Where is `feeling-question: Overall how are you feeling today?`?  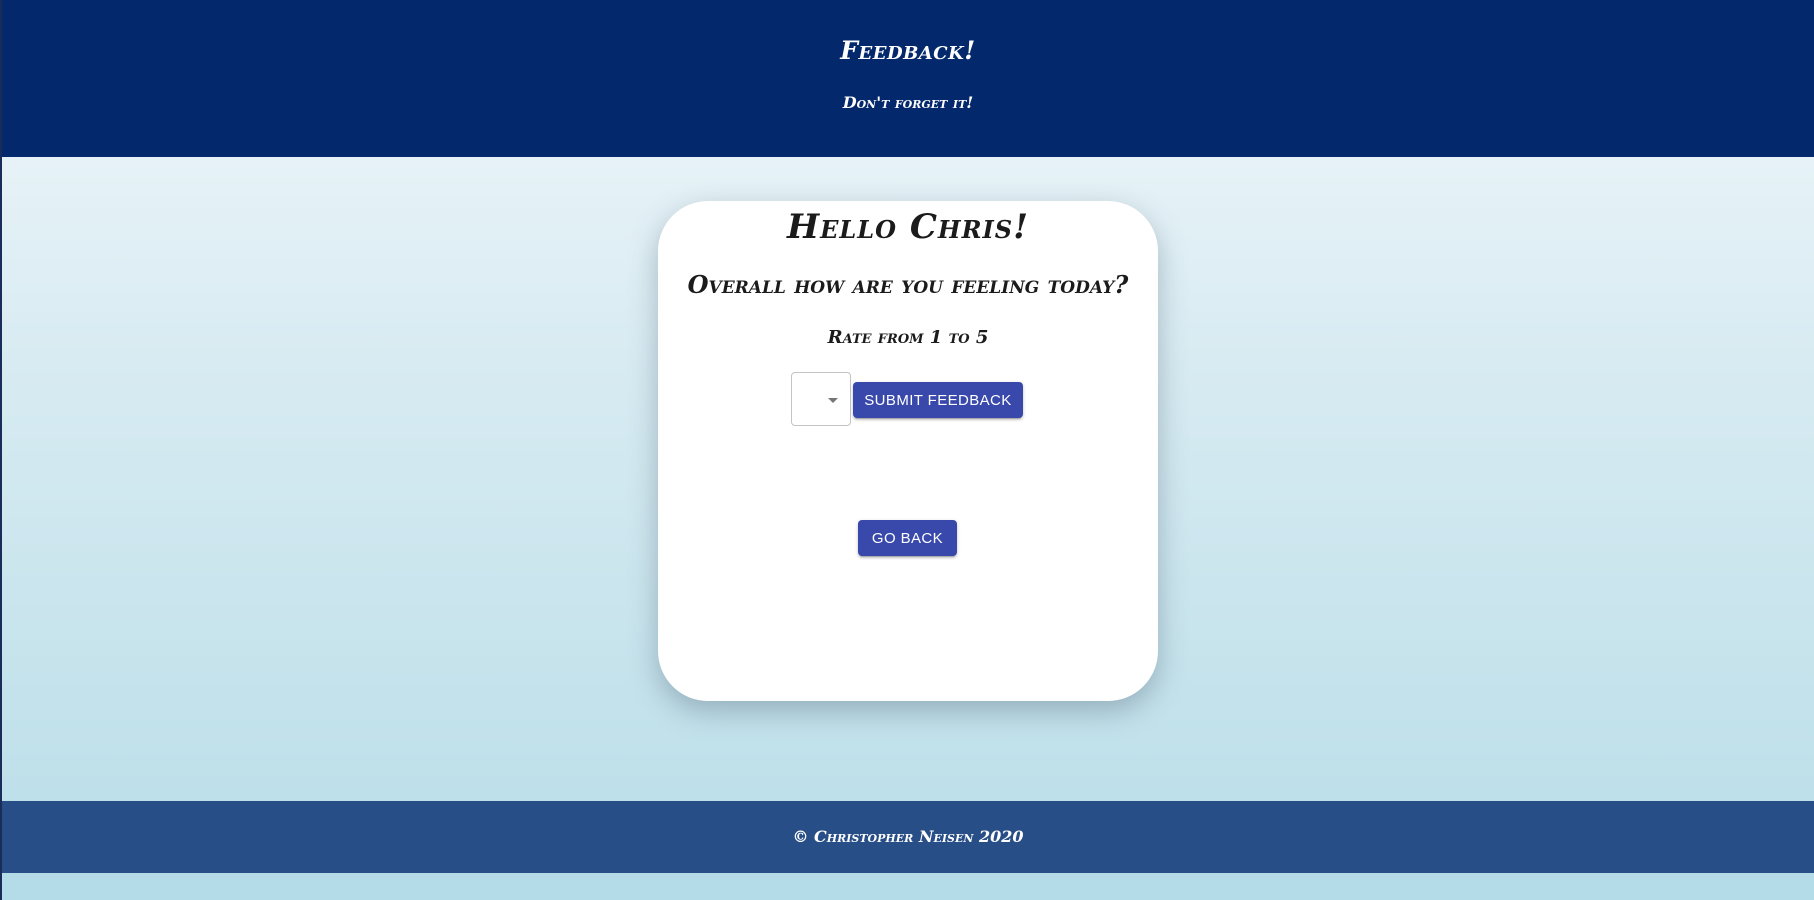 feeling-question: Overall how are you feeling today? is located at coordinates (908, 284).